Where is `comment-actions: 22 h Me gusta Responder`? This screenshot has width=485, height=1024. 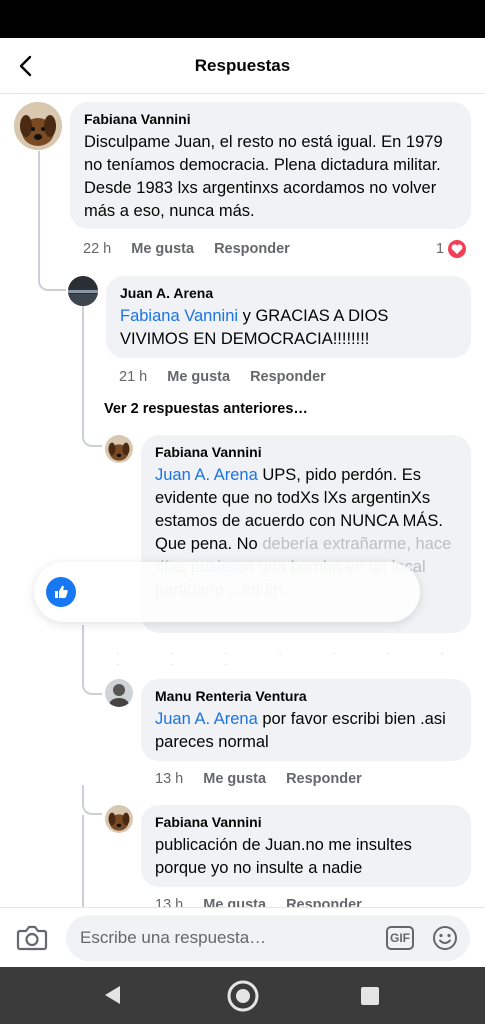
comment-actions: 22 h Me gusta Responder is located at coordinates (186, 249).